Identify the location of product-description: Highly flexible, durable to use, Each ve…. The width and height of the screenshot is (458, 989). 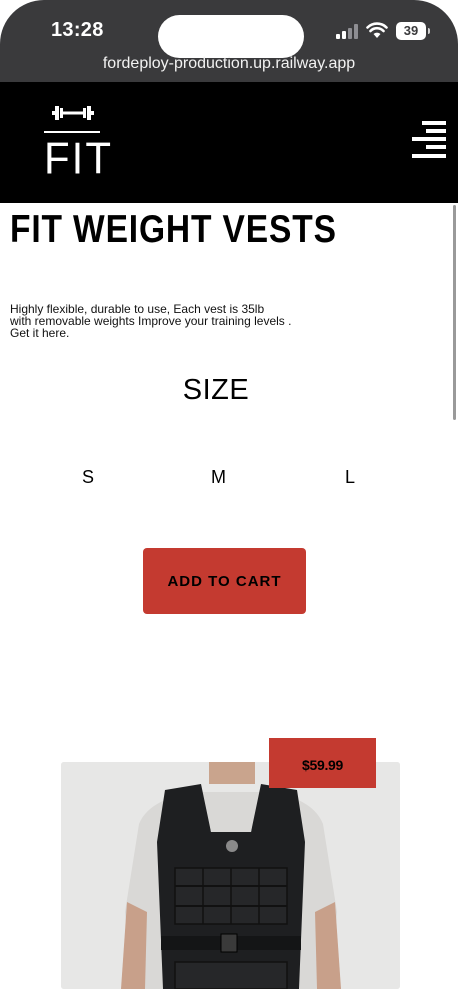
(160, 321).